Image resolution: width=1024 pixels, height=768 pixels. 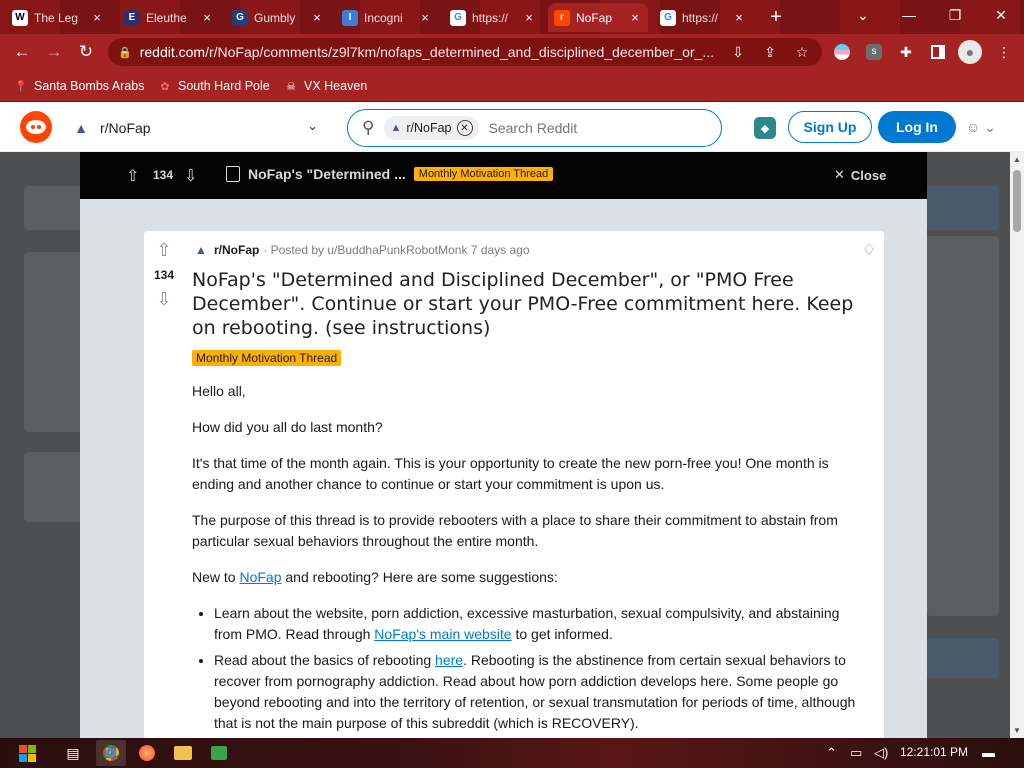 I want to click on tab-title: https://, so click(x=490, y=17).